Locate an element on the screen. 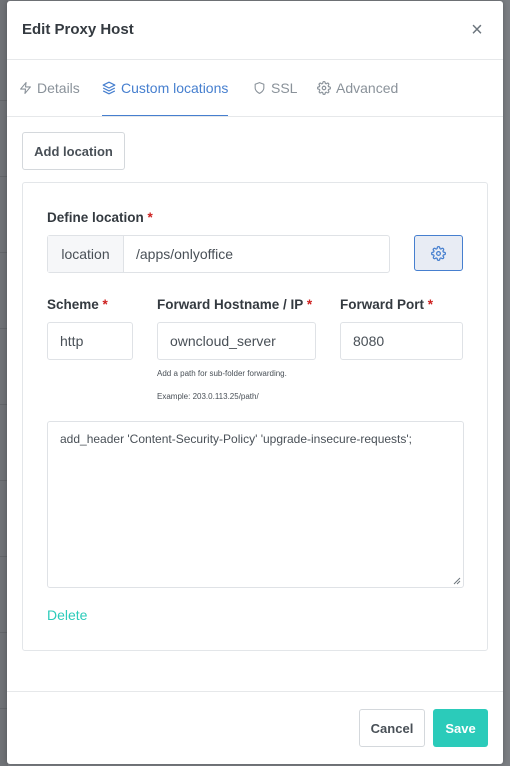 This screenshot has height=766, width=510. scheme-label: Scheme * is located at coordinates (77, 304).